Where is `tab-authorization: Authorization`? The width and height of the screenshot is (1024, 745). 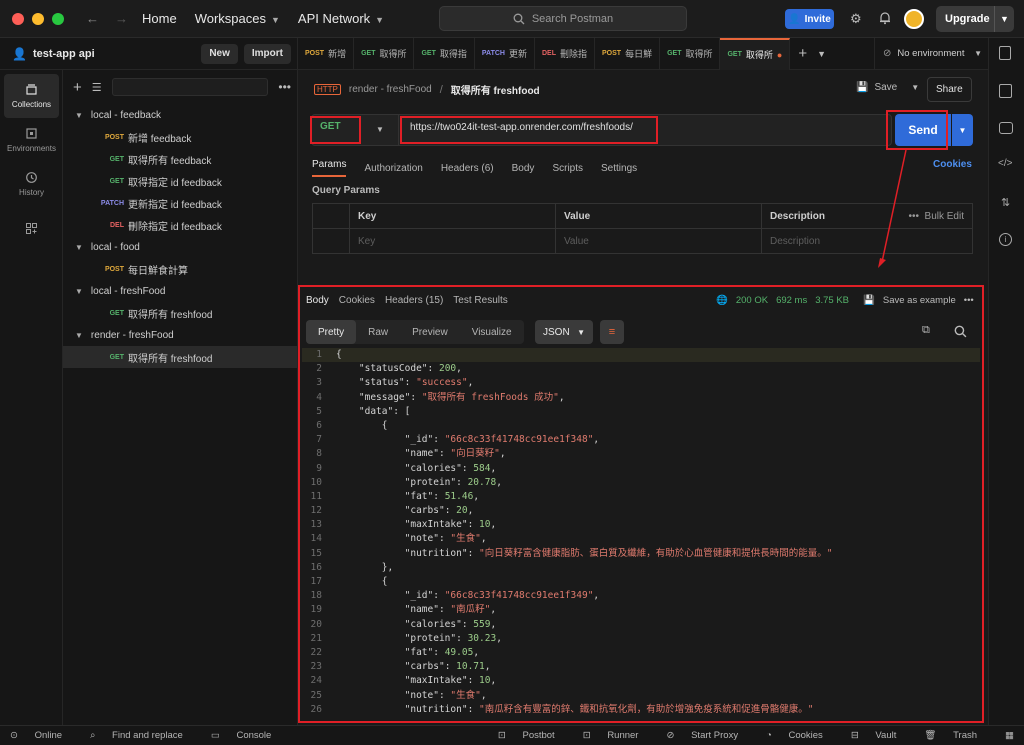
tab-authorization: Authorization is located at coordinates (393, 168).